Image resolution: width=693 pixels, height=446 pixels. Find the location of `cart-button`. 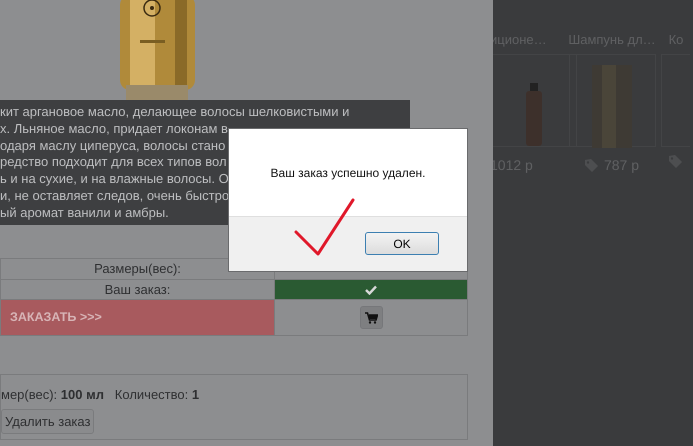

cart-button is located at coordinates (371, 317).